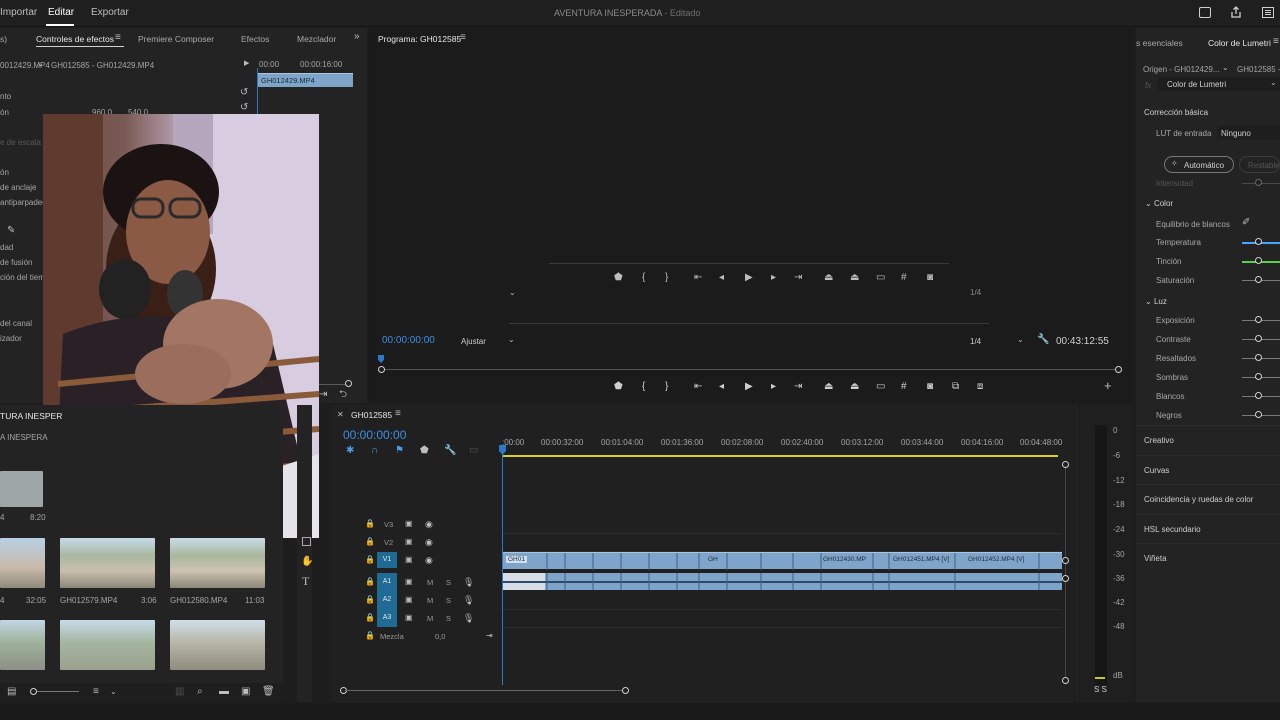  What do you see at coordinates (1159, 43) in the screenshot?
I see `tab-essential-graphics: s esenciales` at bounding box center [1159, 43].